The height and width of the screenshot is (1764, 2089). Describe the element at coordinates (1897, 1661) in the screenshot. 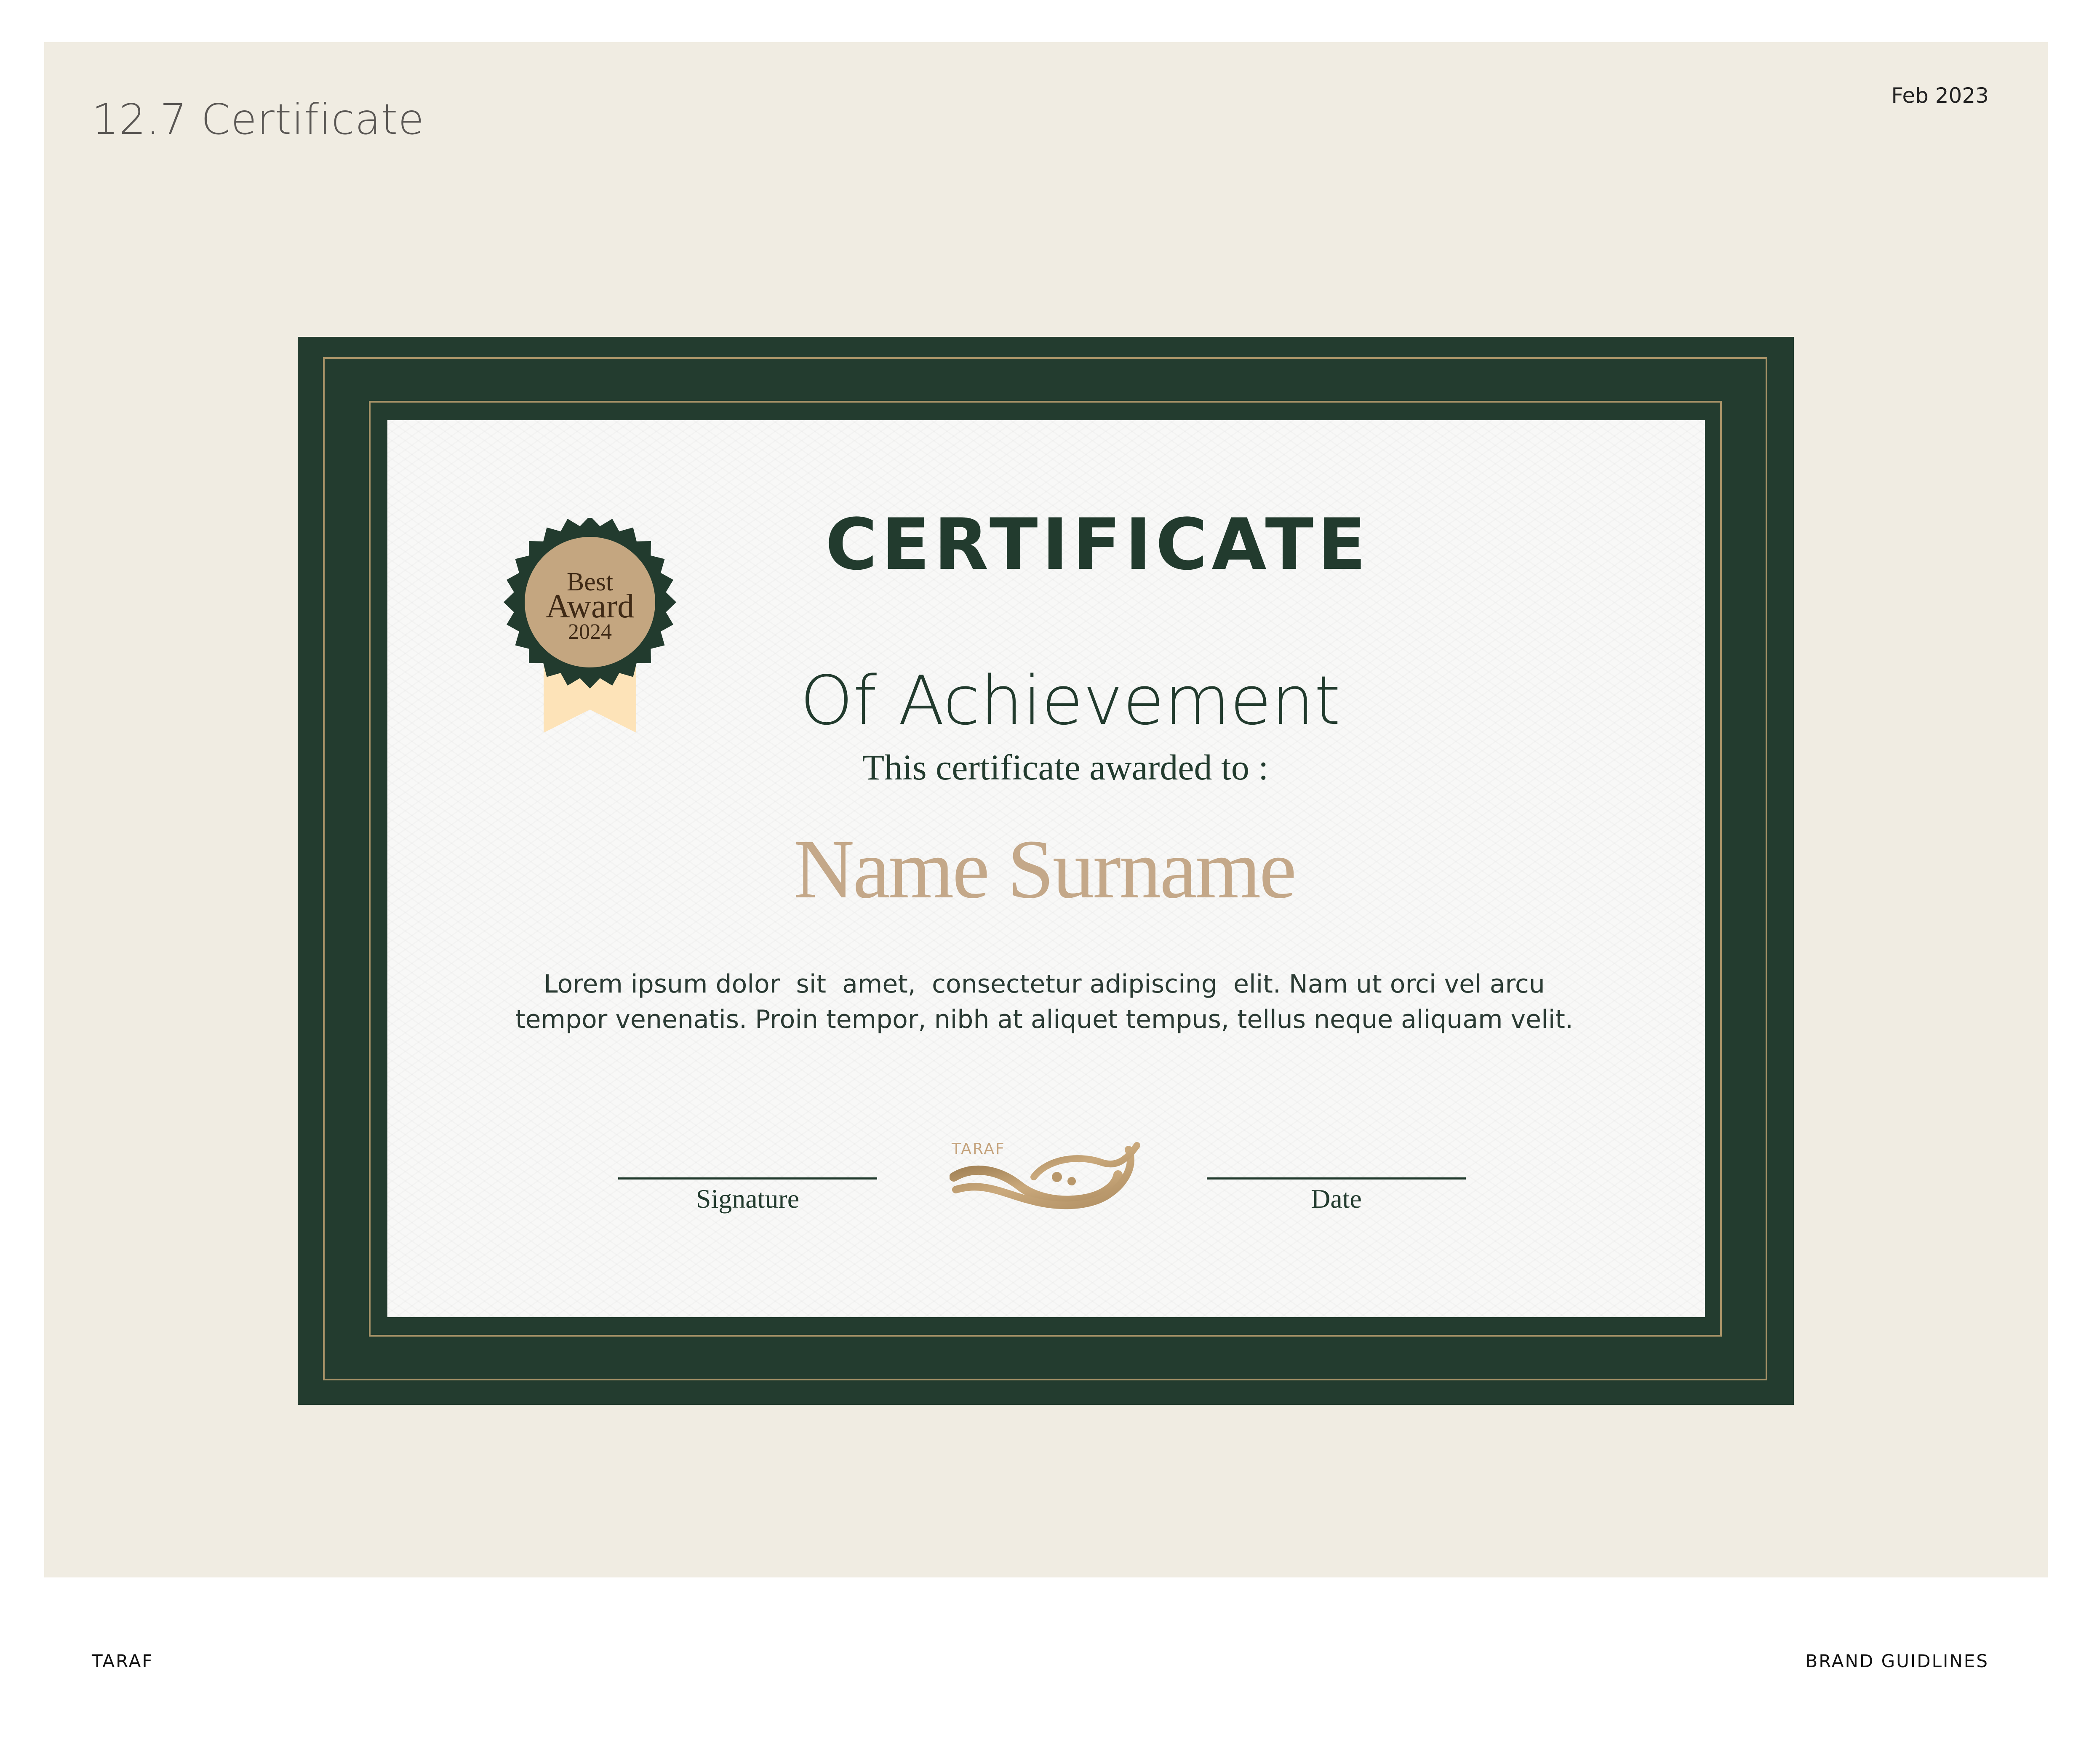

I see `footer-document-name: BRAND GUIDLINES` at that location.